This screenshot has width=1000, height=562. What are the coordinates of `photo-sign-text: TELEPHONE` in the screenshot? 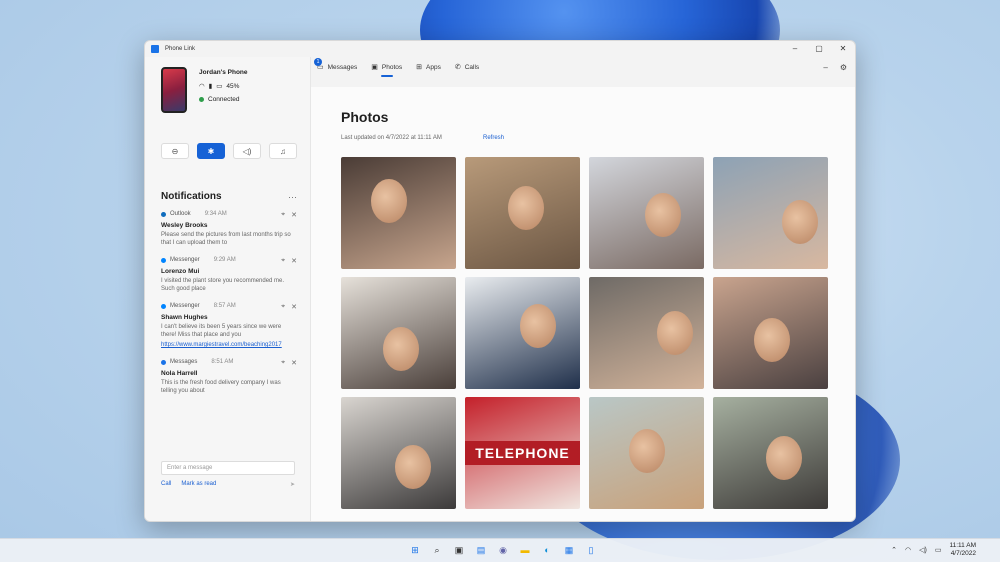 It's located at (522, 453).